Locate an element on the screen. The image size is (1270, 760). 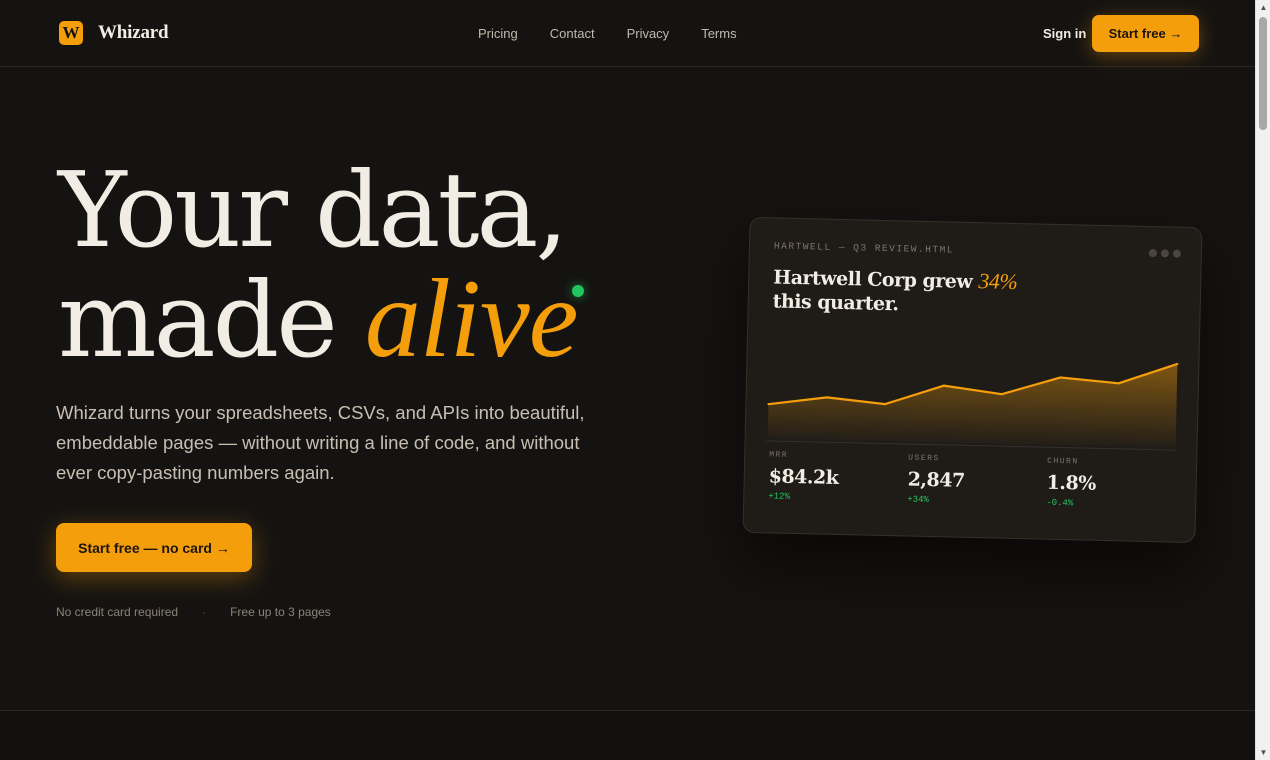
chart-area-fill is located at coordinates (972, 405).